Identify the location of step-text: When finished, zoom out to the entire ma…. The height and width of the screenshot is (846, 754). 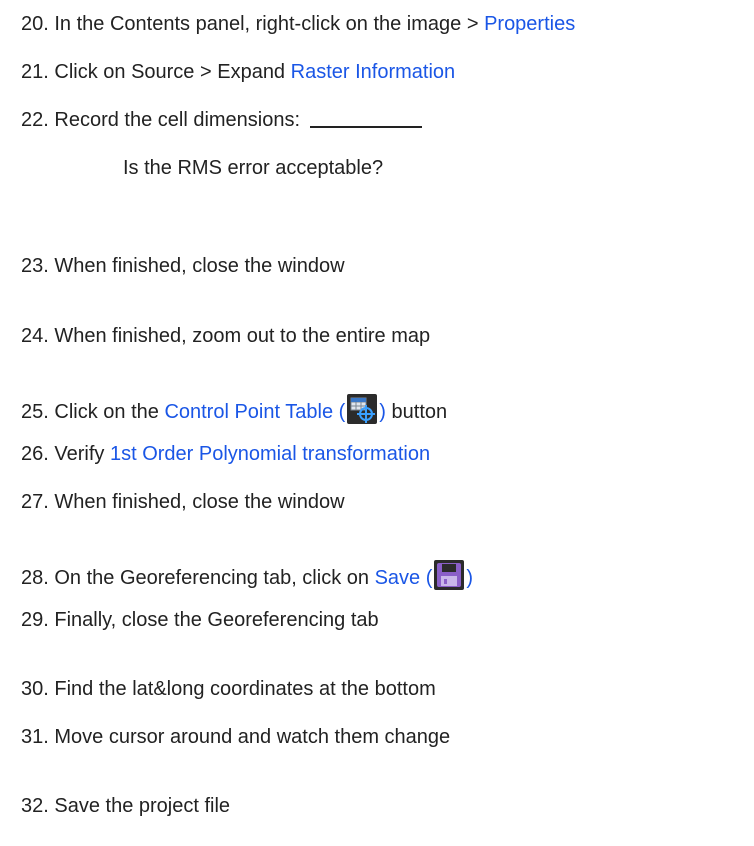
(242, 336).